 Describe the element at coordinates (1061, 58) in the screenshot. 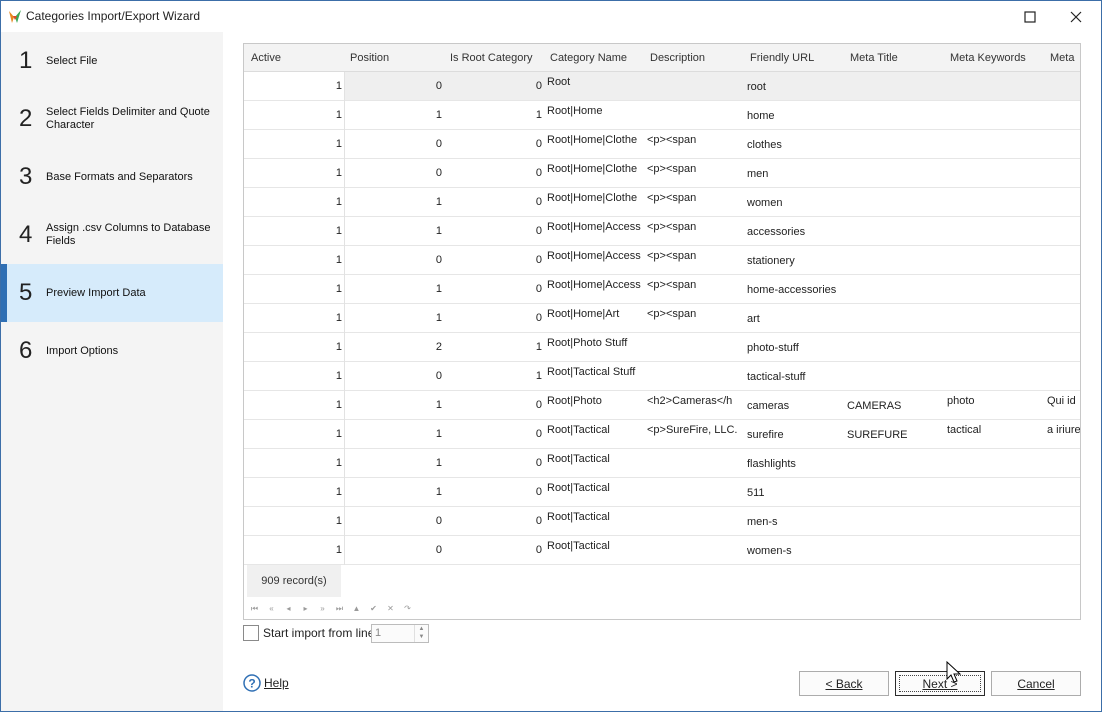

I see `column-header-meta: Meta` at that location.